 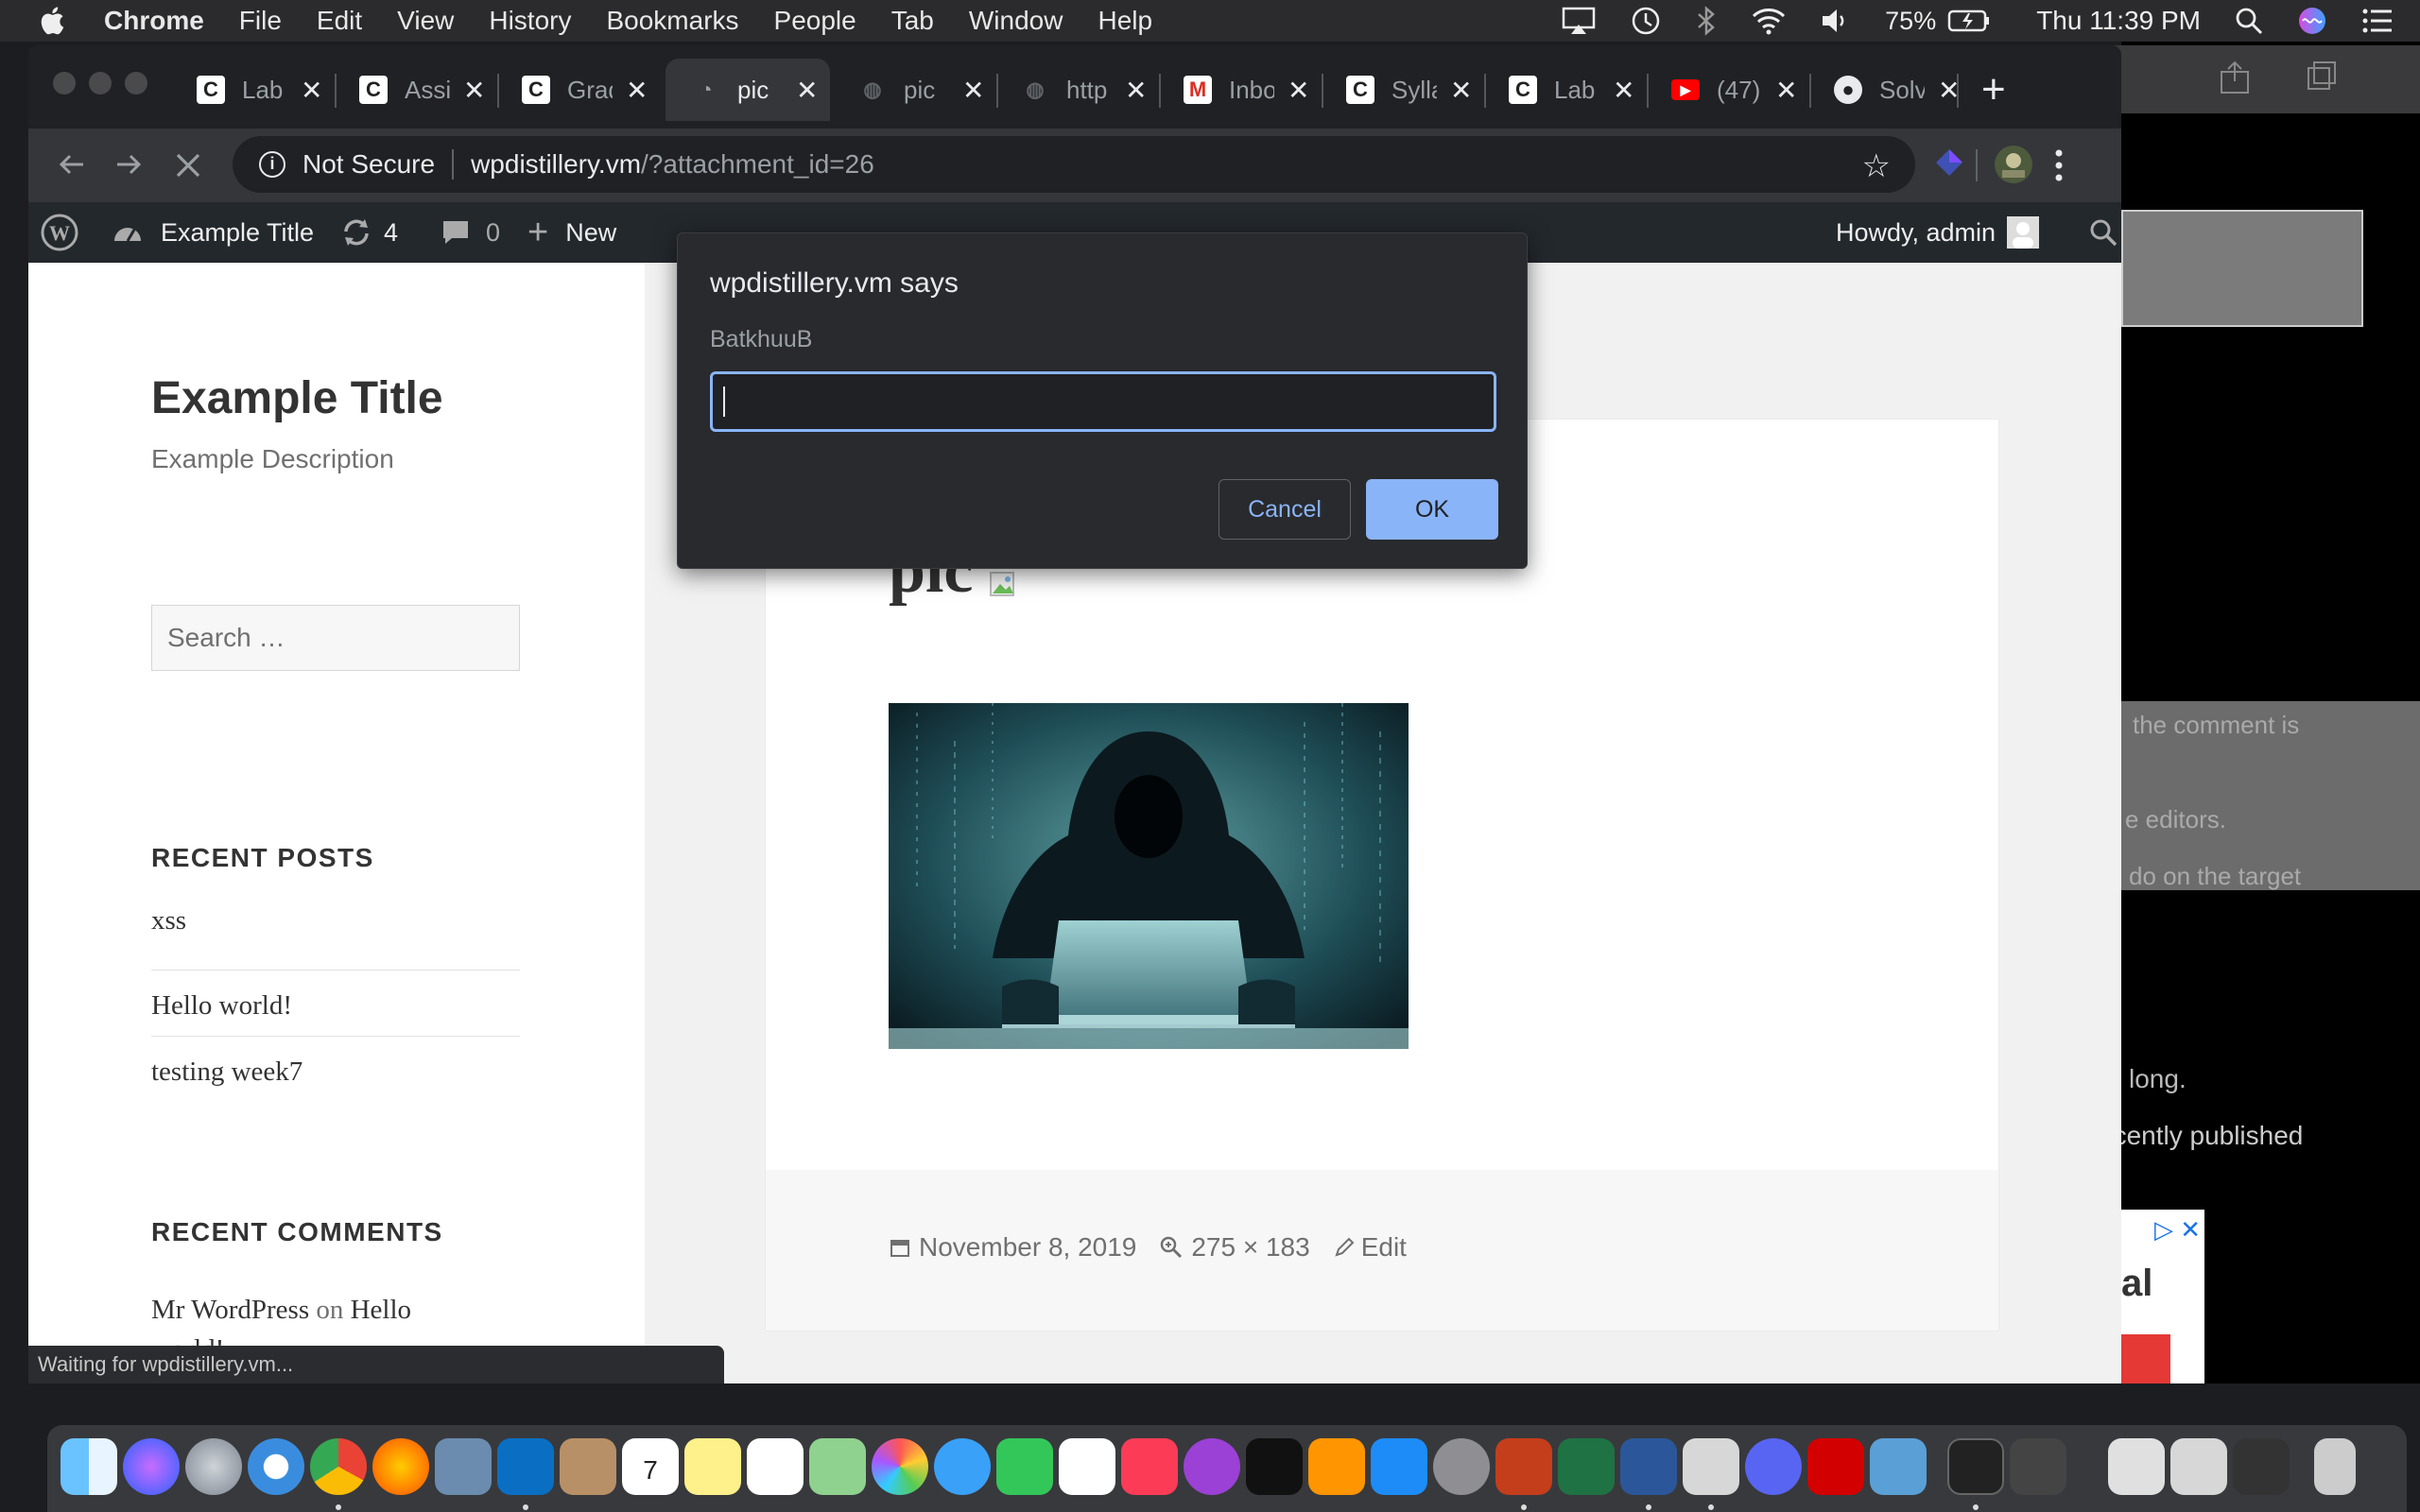 I want to click on zoom-window-button, so click(x=136, y=83).